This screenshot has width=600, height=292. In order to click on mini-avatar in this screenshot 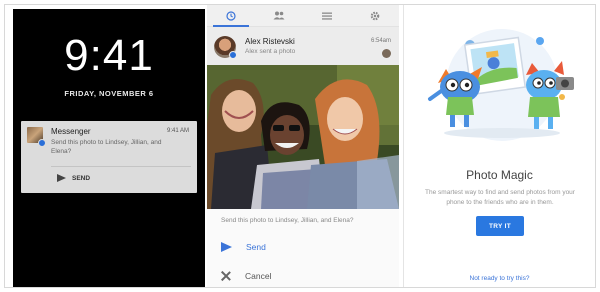, I will do `click(386, 53)`.